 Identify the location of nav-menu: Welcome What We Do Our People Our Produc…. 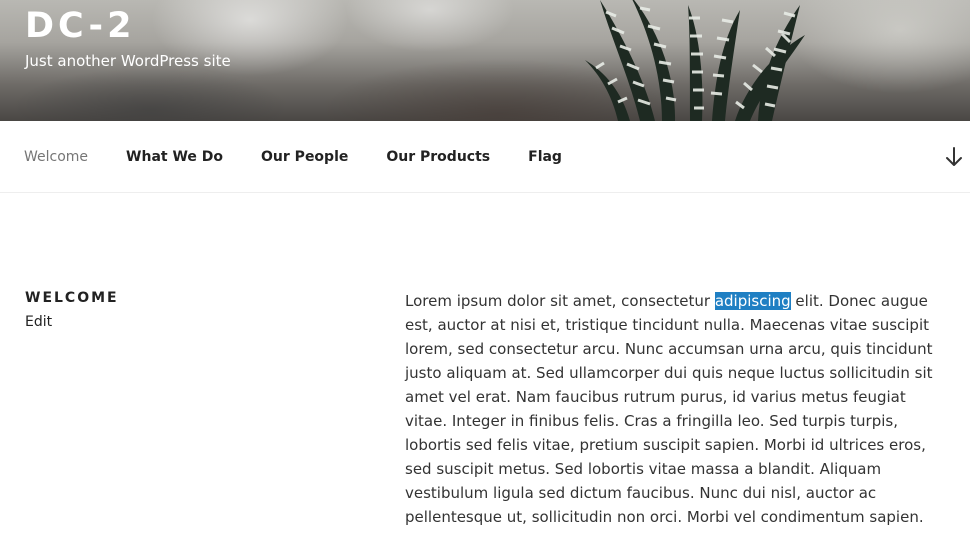
(312, 156).